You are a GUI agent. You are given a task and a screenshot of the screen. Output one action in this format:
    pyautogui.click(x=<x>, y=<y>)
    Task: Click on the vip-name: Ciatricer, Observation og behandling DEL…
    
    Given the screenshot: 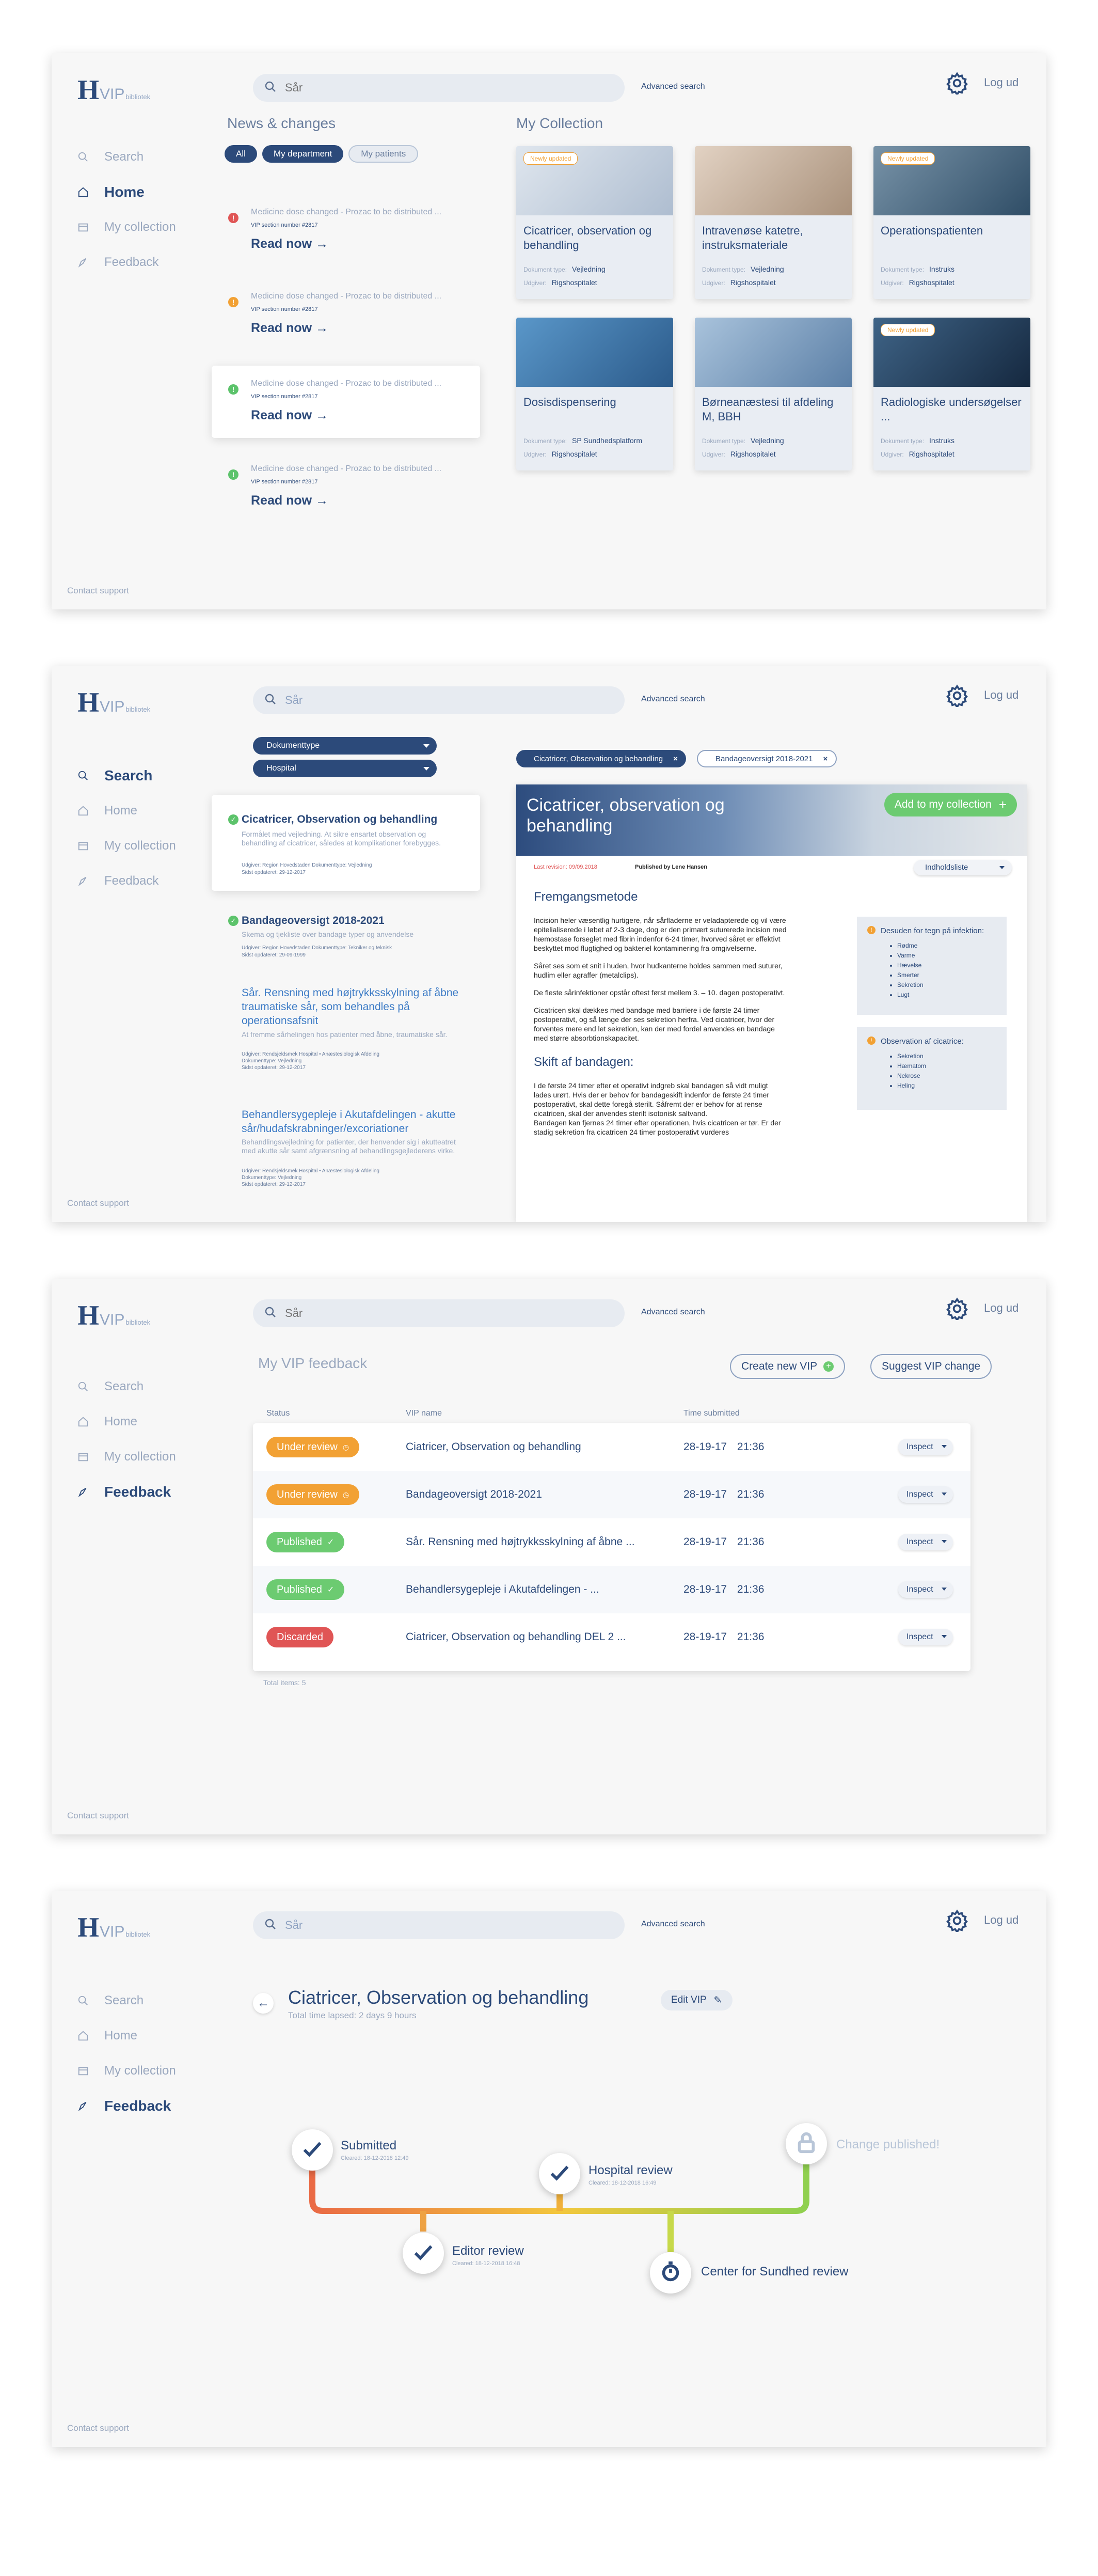 What is the action you would take?
    pyautogui.click(x=516, y=1637)
    